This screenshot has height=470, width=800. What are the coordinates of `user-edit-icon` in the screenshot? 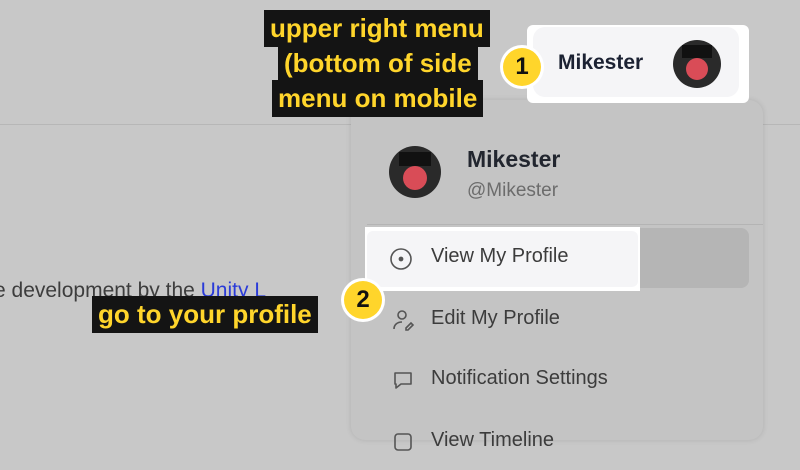 It's located at (404, 320).